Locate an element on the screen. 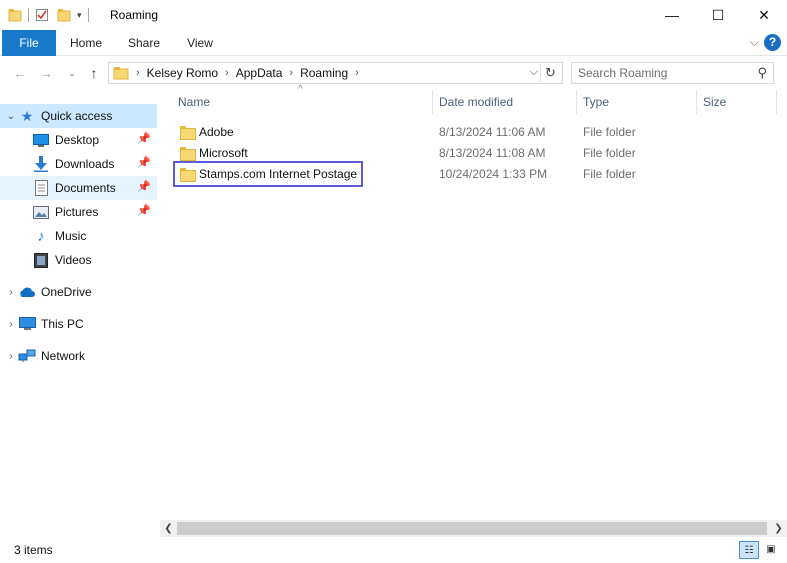 The width and height of the screenshot is (787, 563). file-name: Stamps.com Internet Postage is located at coordinates (278, 174).